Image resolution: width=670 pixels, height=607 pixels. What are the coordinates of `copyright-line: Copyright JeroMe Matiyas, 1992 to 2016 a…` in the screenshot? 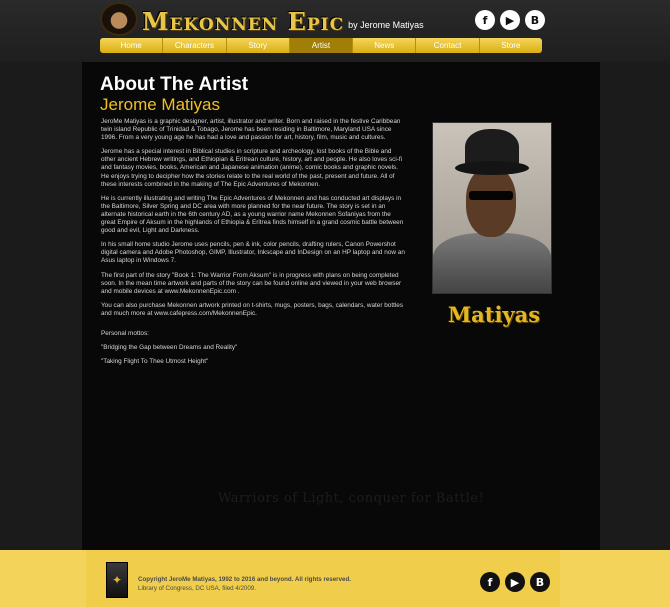 It's located at (244, 579).